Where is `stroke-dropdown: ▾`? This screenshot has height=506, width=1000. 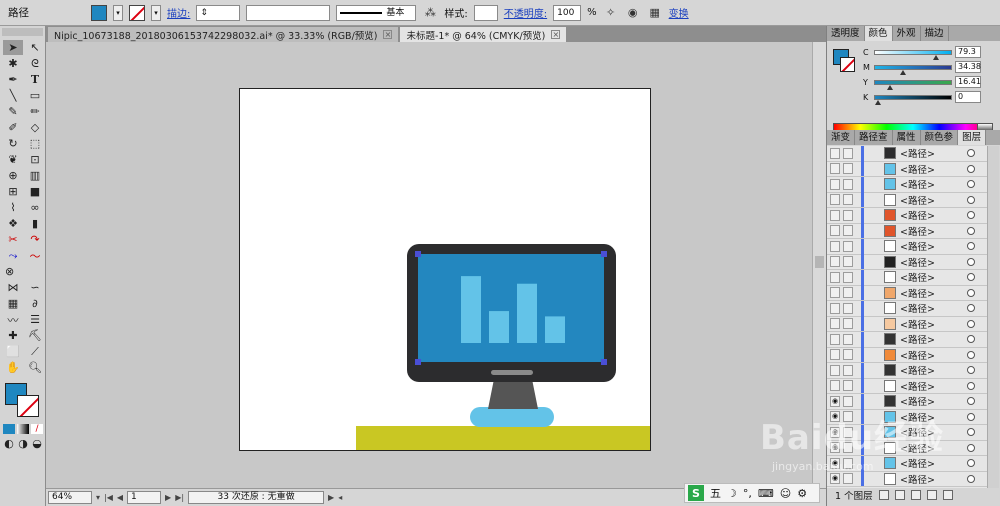 stroke-dropdown: ▾ is located at coordinates (156, 12).